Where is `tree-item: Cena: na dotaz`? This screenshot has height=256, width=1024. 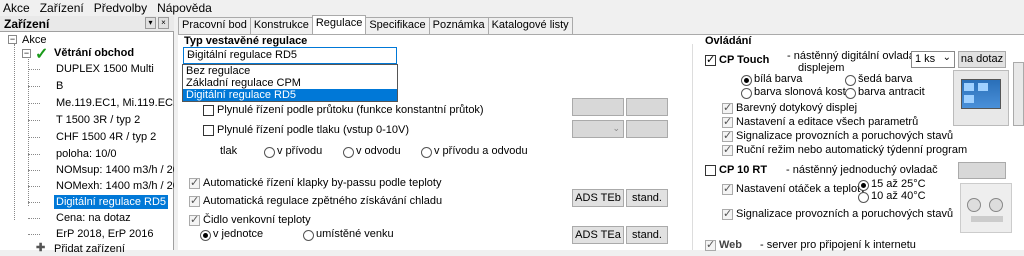
tree-item: Cena: na dotaz is located at coordinates (93, 218).